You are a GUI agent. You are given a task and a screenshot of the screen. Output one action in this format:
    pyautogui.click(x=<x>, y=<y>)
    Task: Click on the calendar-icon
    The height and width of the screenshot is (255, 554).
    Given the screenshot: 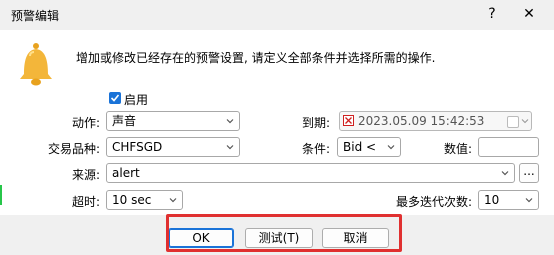 What is the action you would take?
    pyautogui.click(x=513, y=122)
    